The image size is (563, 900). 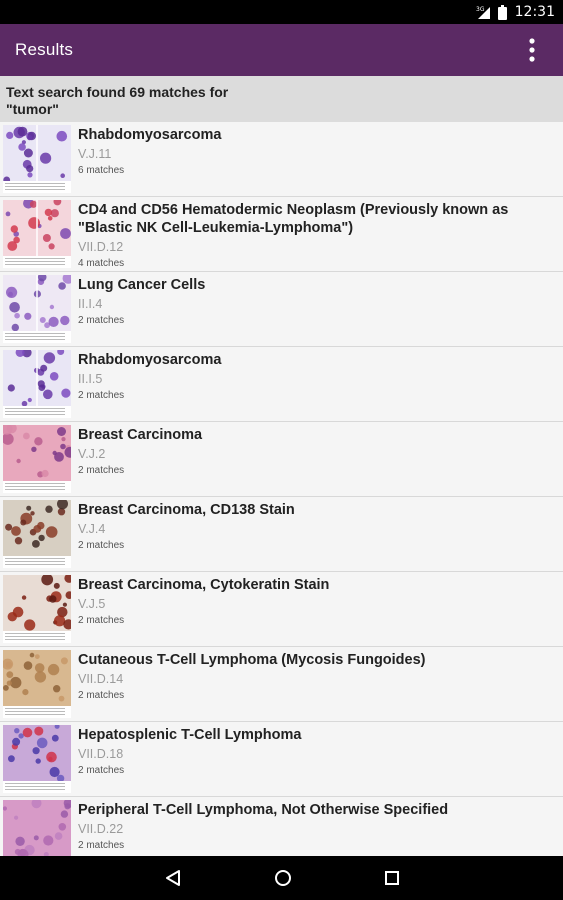 I want to click on result-match-count: 4 matches, so click(x=101, y=263).